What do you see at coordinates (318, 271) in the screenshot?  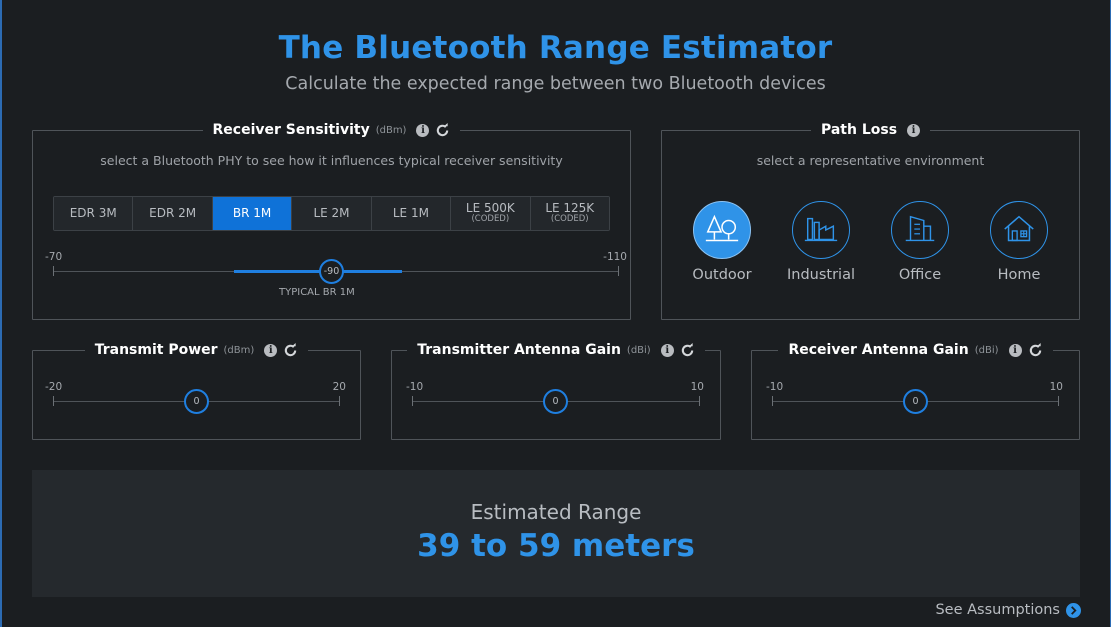 I see `typical-range-fill` at bounding box center [318, 271].